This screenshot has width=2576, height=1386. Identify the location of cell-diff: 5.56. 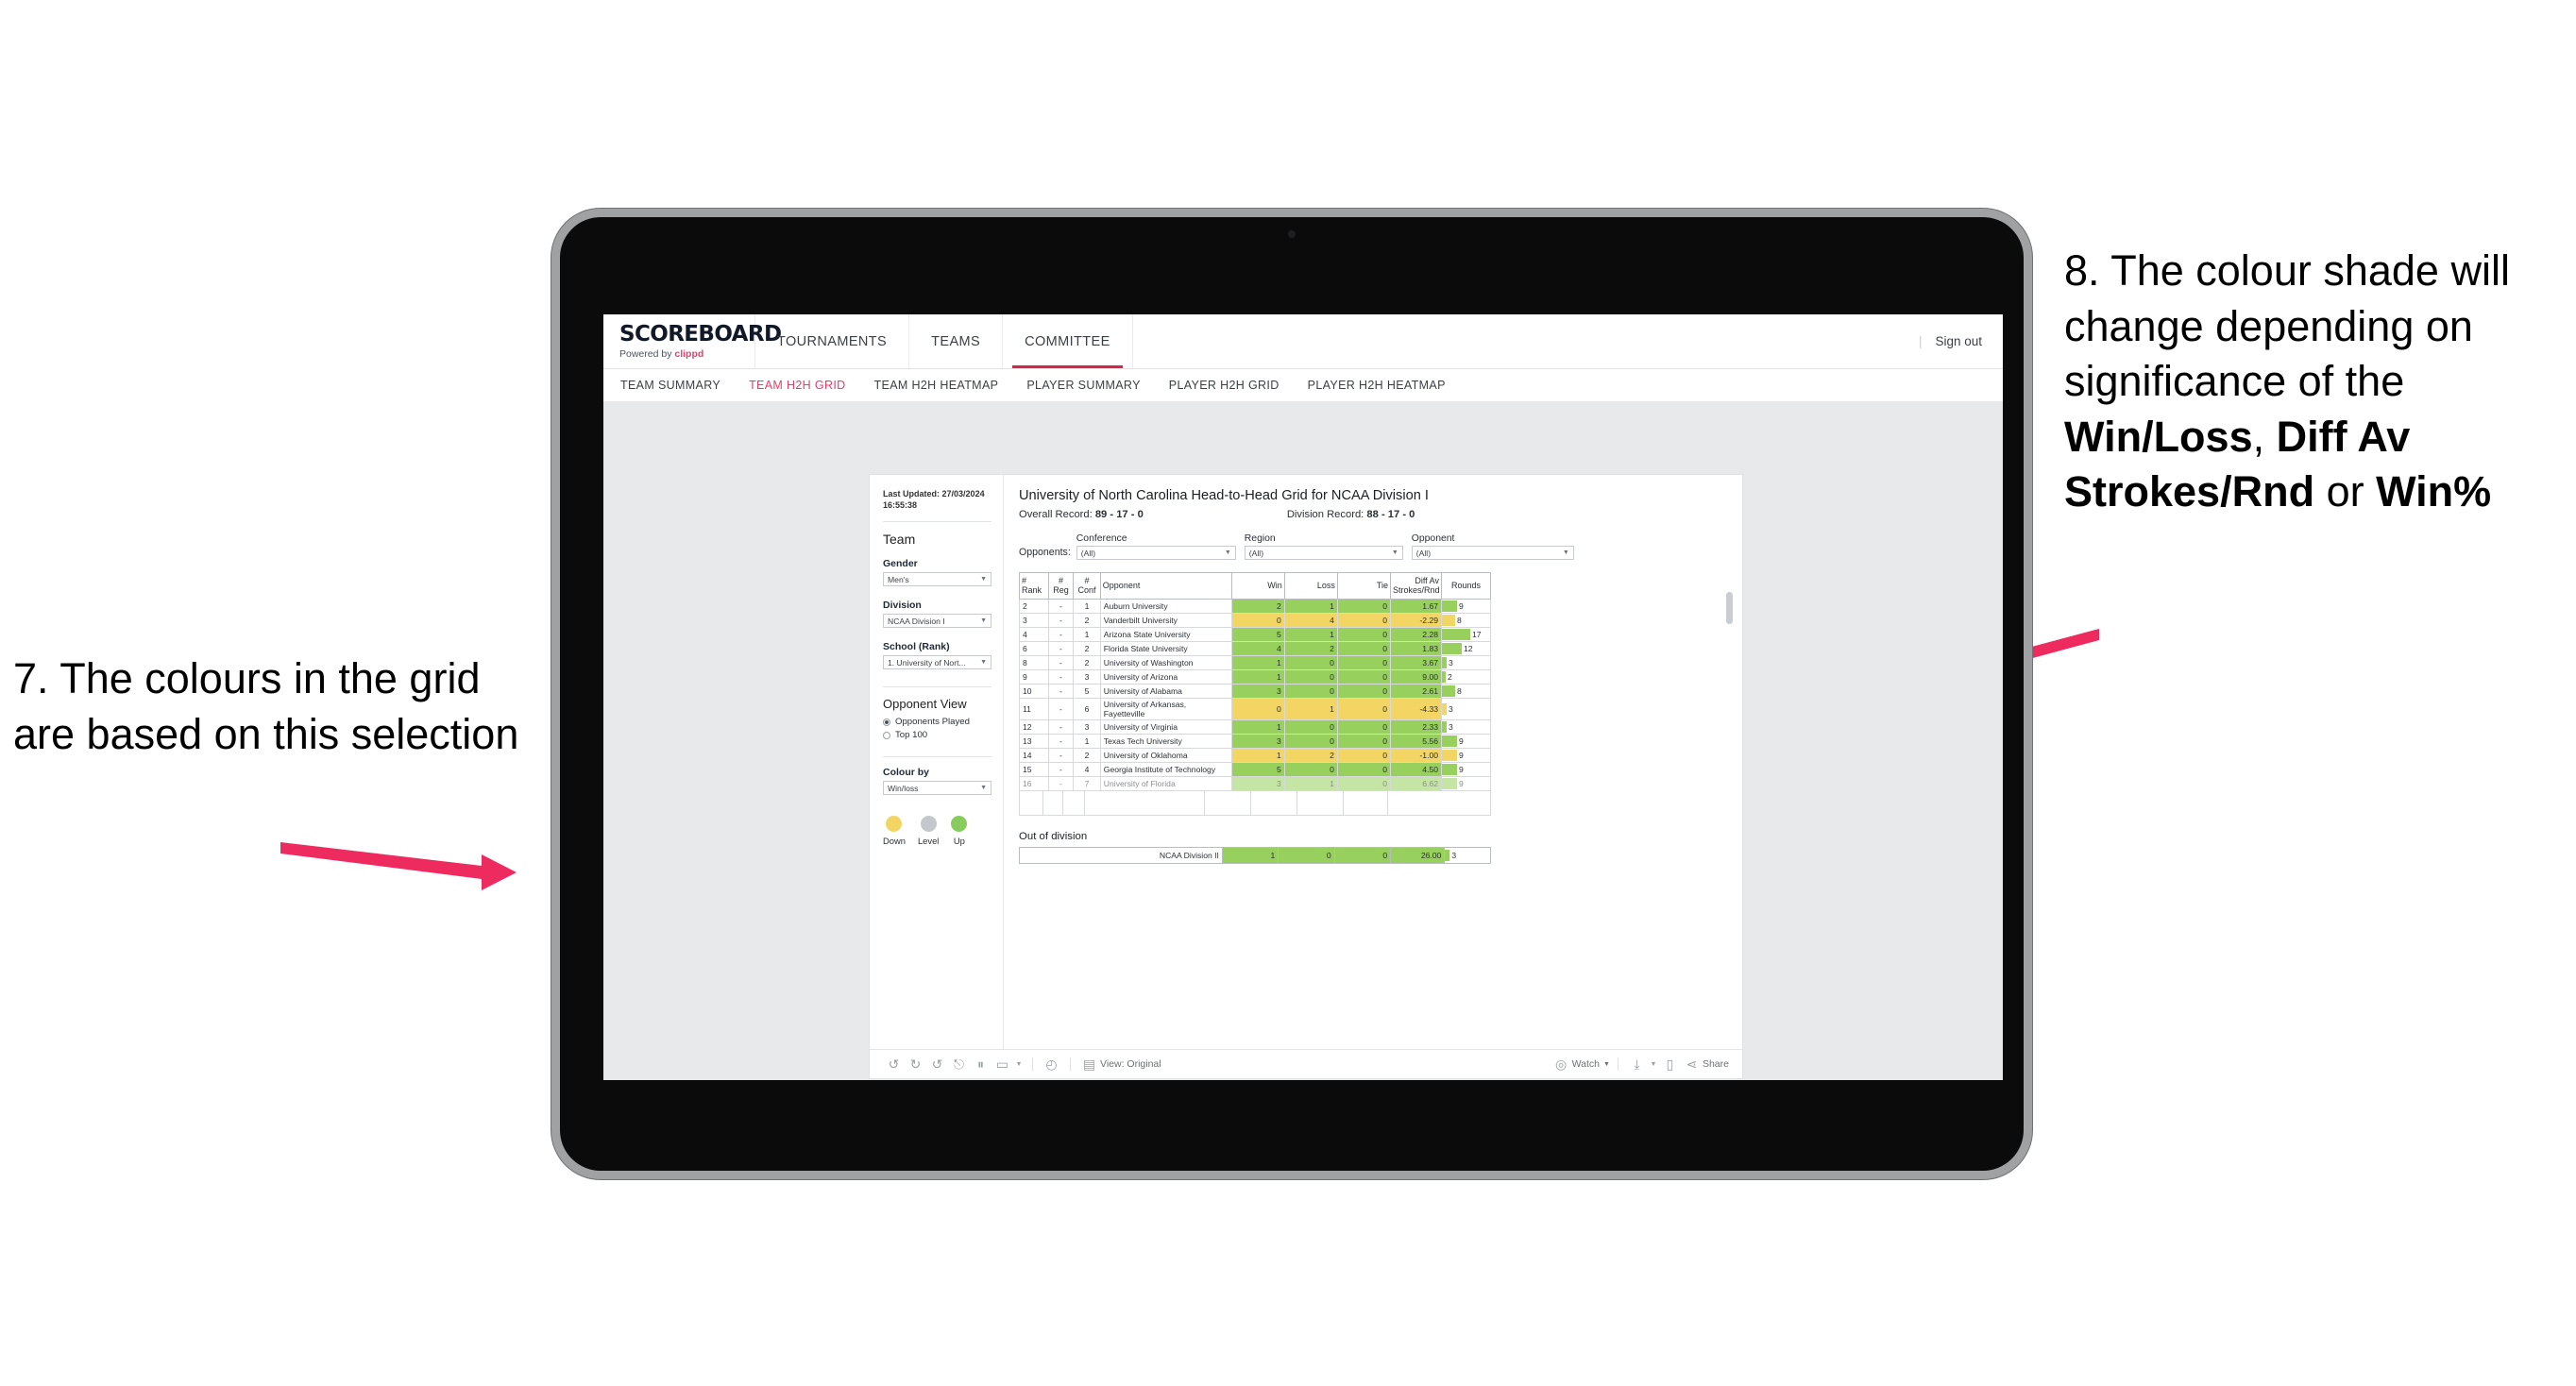
(1416, 742).